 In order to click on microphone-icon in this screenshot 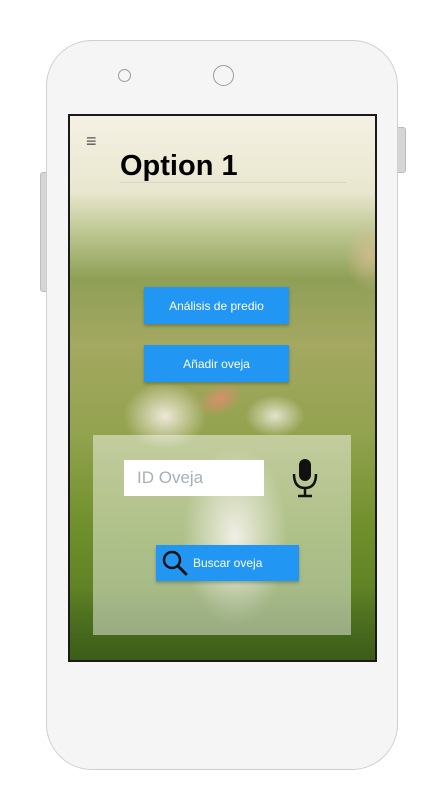, I will do `click(305, 478)`.